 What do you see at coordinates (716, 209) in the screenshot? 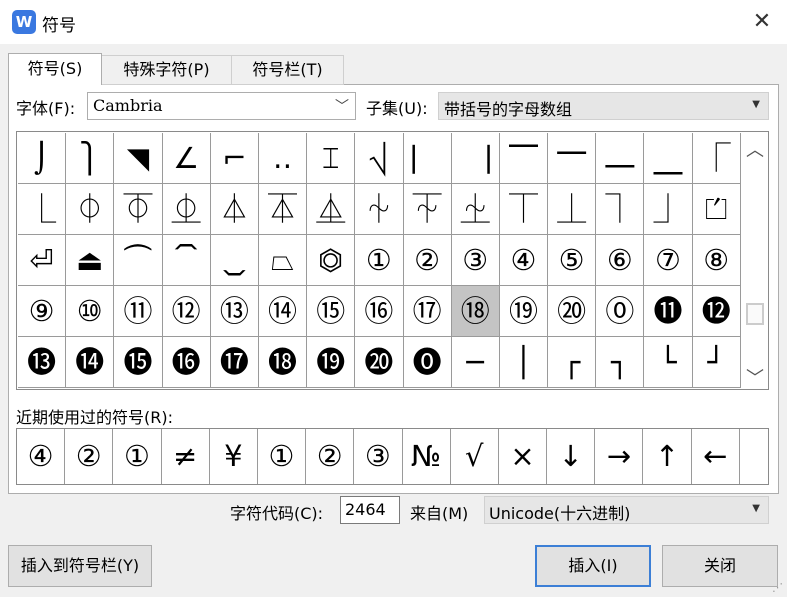
I see `symbol-cell: ⏍` at bounding box center [716, 209].